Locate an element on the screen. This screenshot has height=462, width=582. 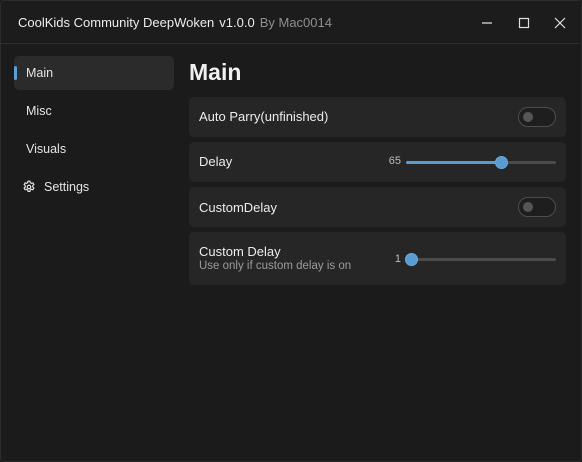
sidebar-item-misc: Misc is located at coordinates (94, 111).